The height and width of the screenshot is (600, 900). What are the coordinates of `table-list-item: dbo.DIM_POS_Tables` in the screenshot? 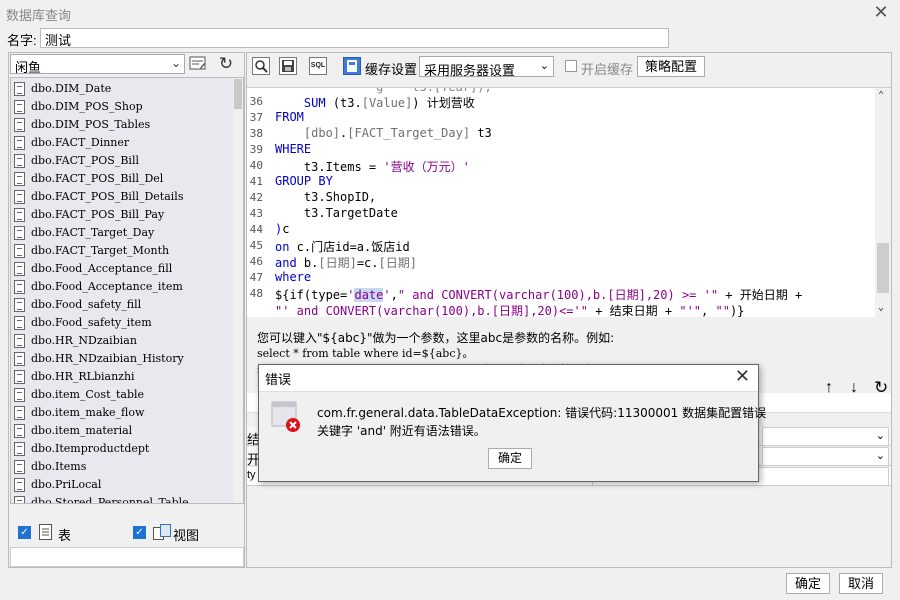 It's located at (120, 125).